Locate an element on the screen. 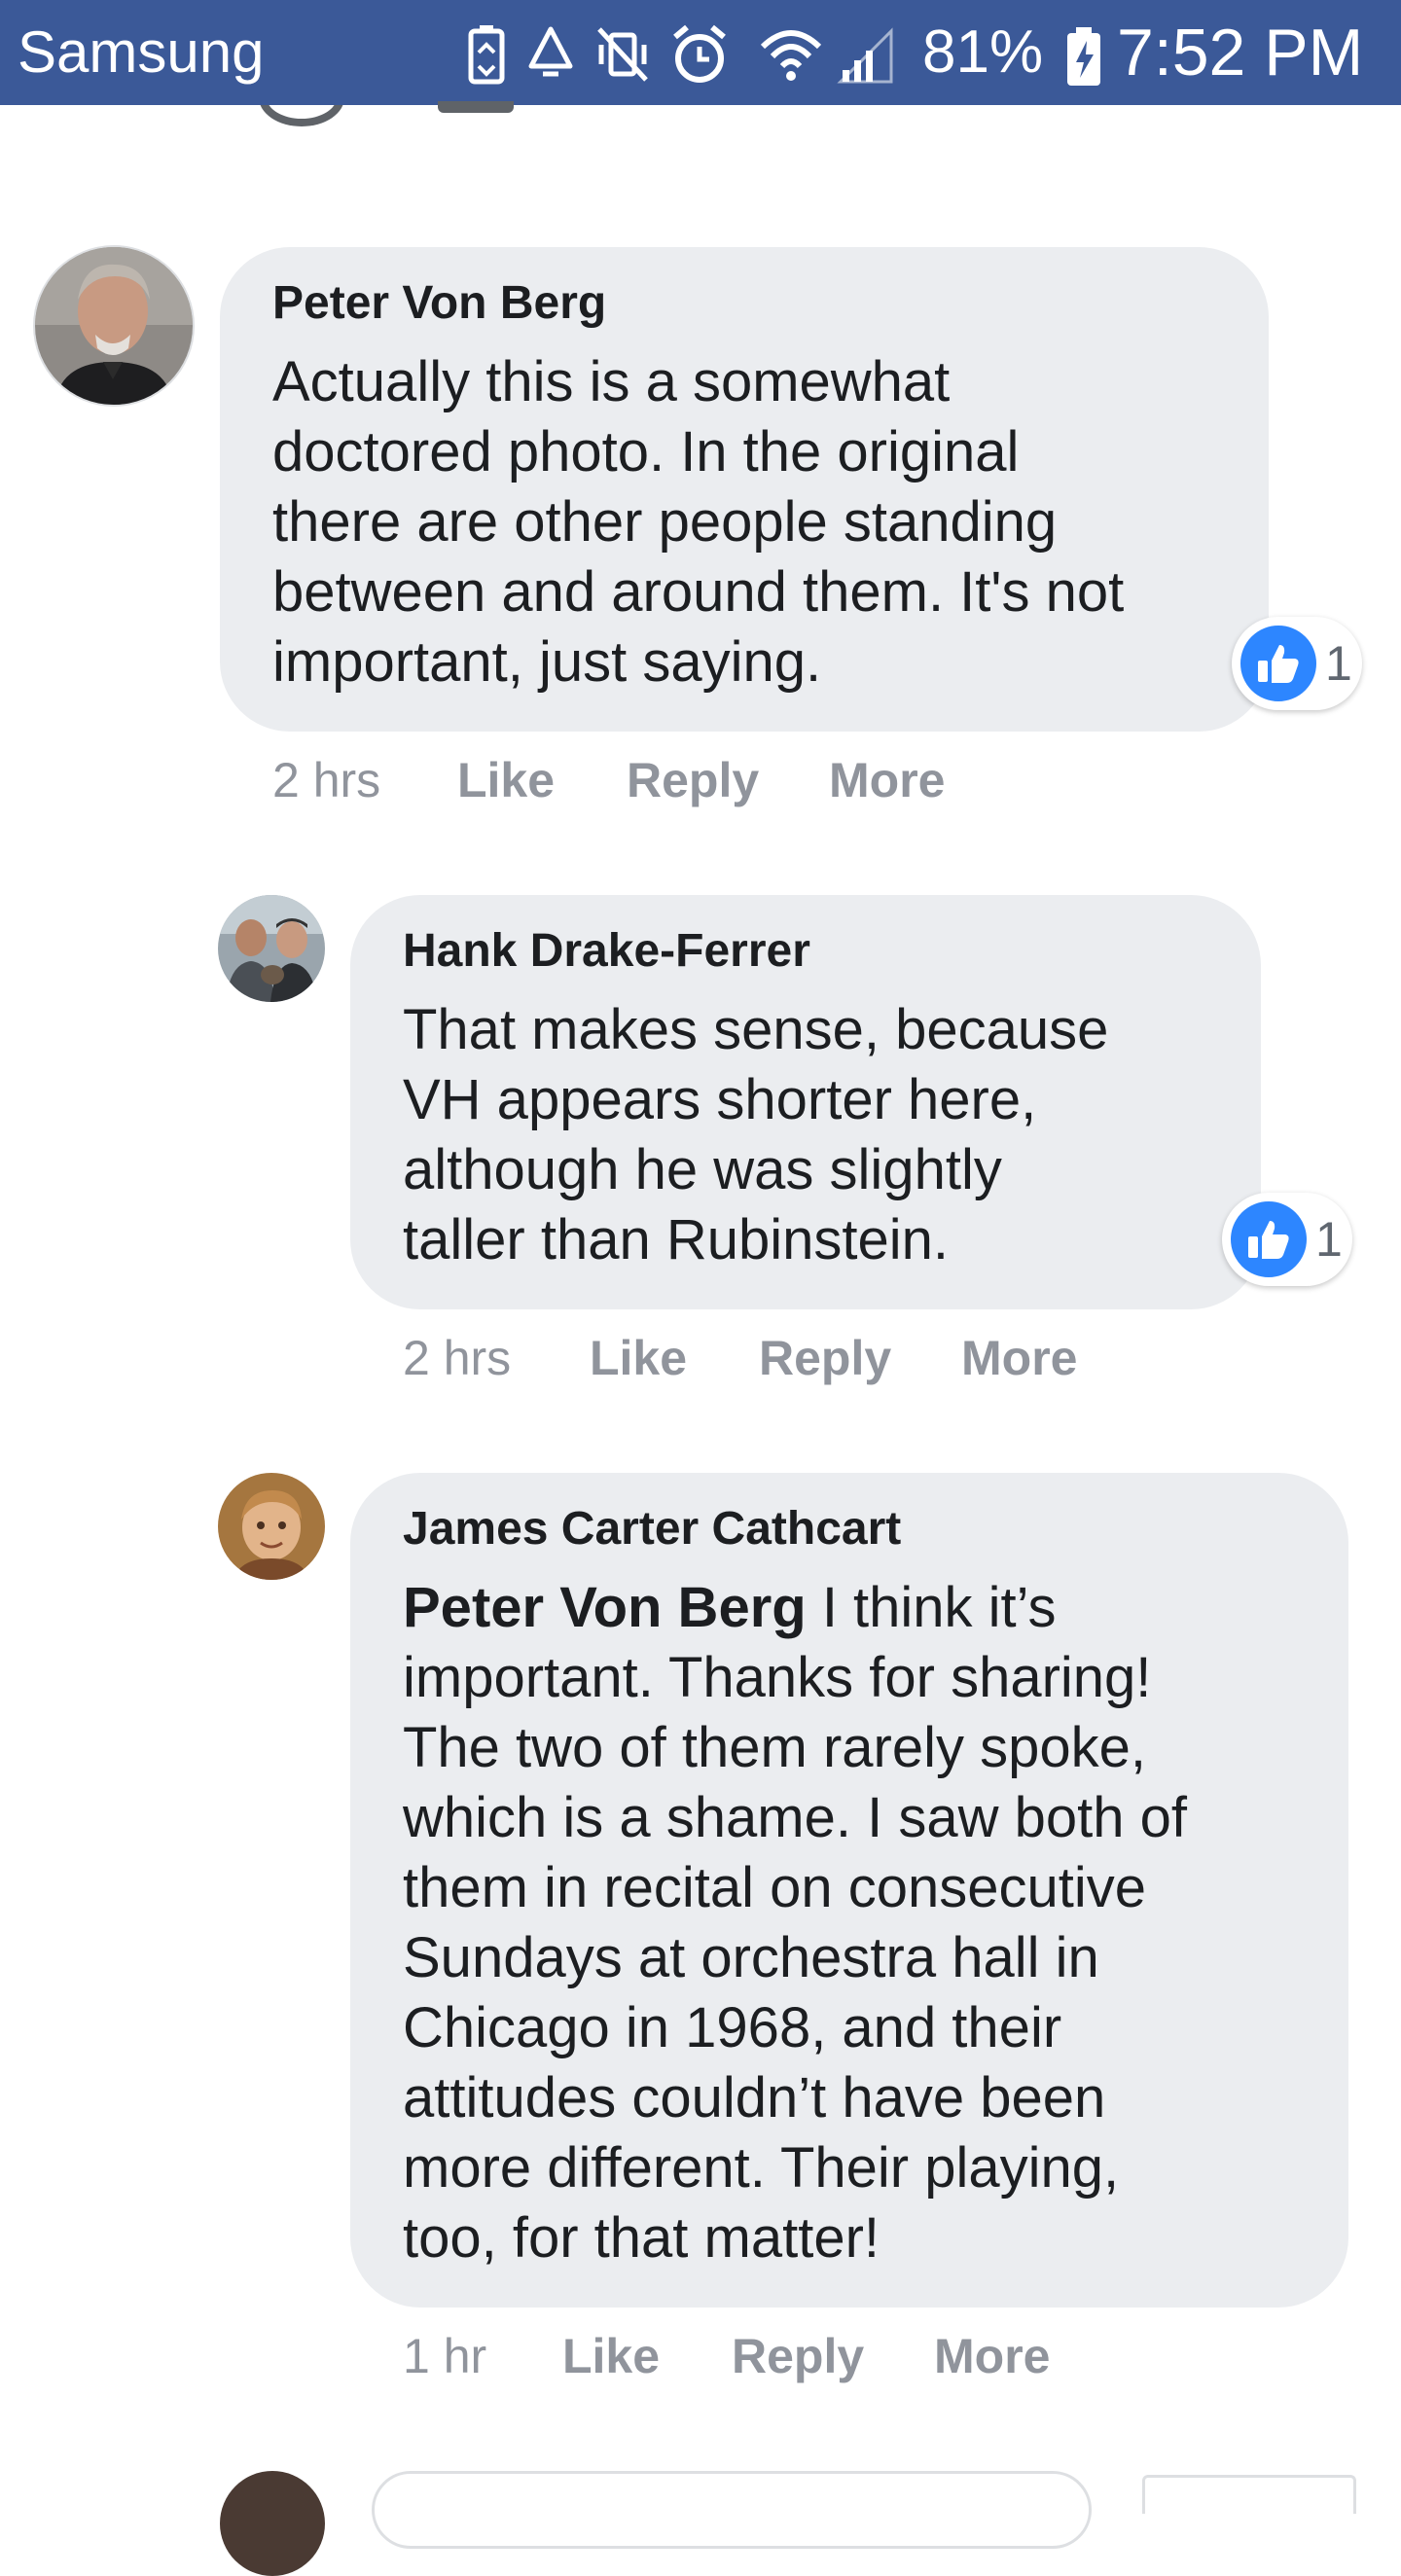 The height and width of the screenshot is (2576, 1401). carrier-name: Samsung is located at coordinates (141, 52).